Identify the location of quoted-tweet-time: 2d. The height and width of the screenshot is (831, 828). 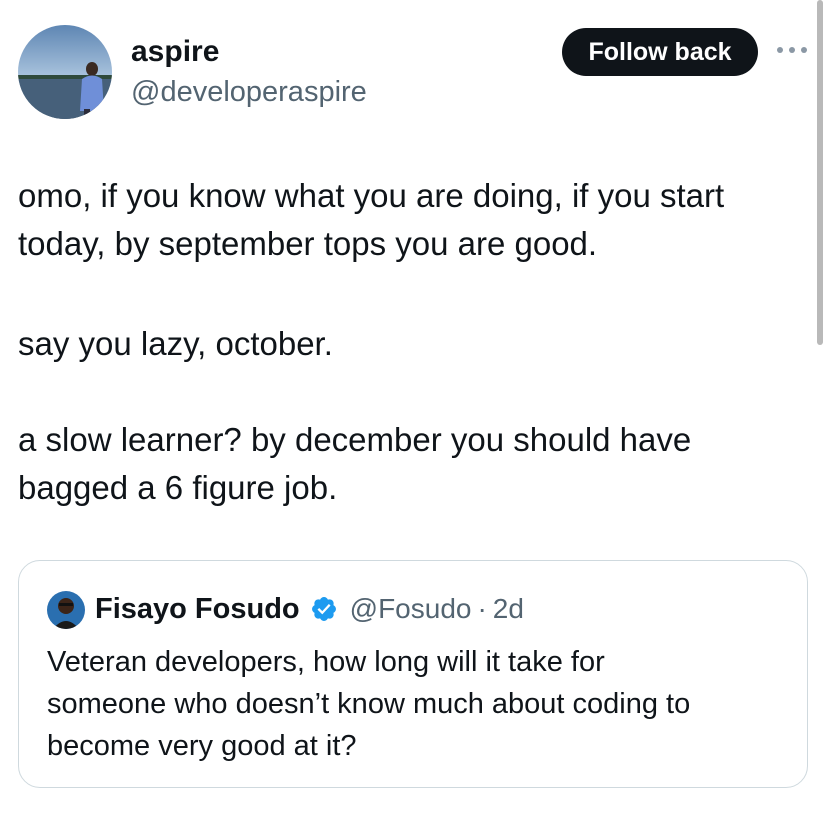
(508, 609).